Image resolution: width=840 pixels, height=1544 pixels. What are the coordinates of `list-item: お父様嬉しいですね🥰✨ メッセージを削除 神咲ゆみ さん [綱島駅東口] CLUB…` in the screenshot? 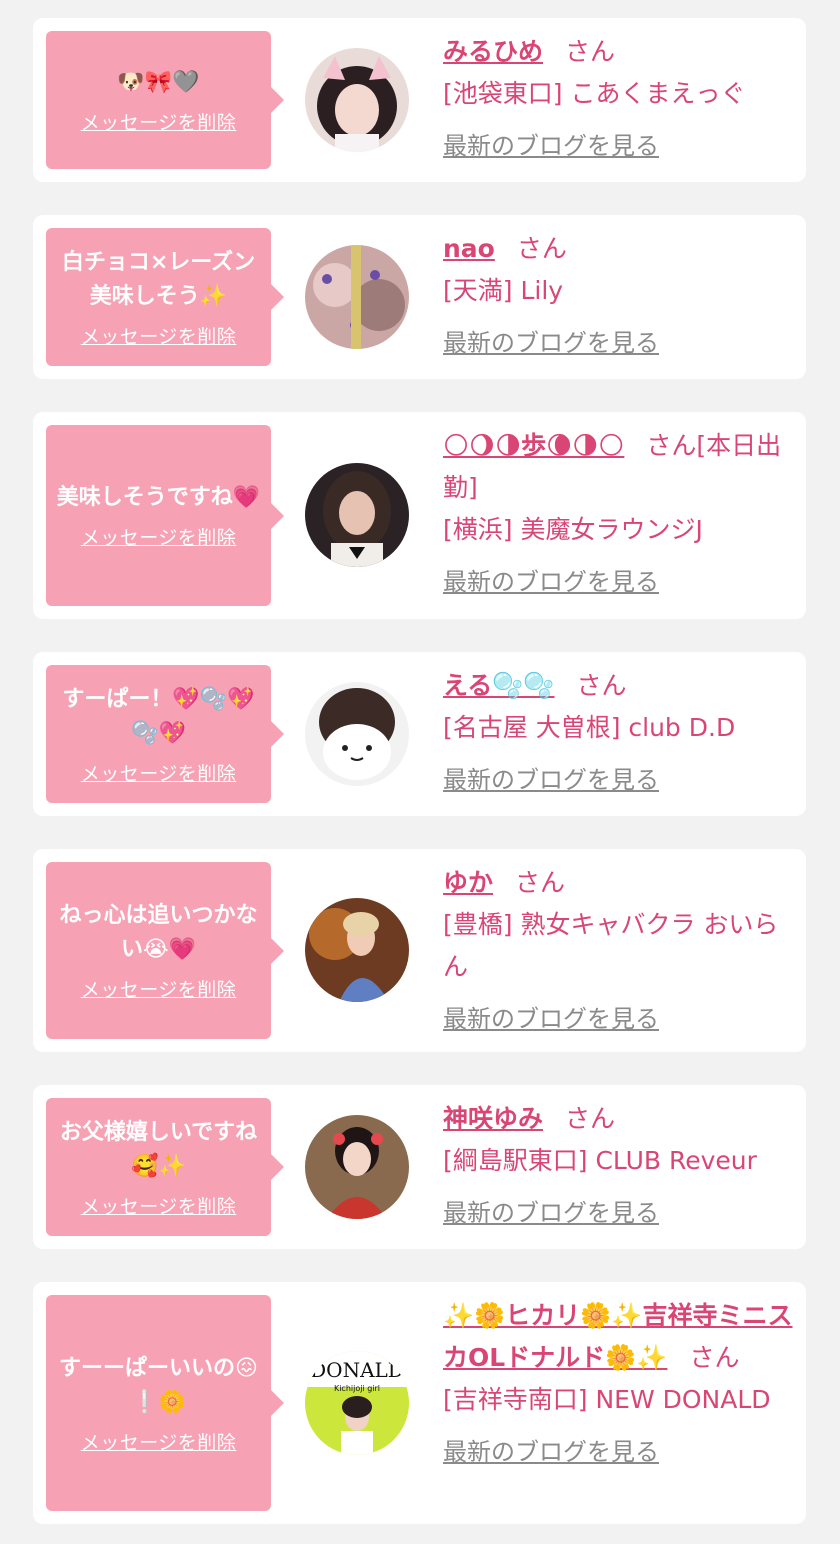 It's located at (419, 1167).